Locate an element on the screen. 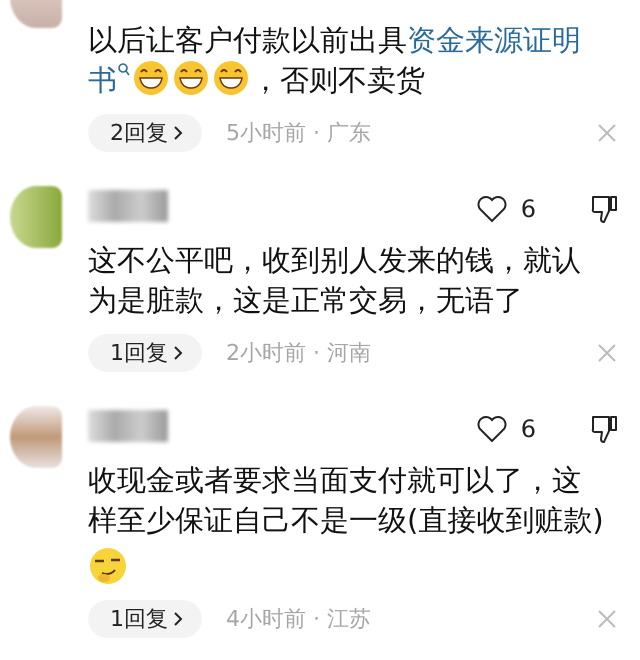 This screenshot has width=640, height=660. comment-meta: 2小时前 · 河南 is located at coordinates (298, 354).